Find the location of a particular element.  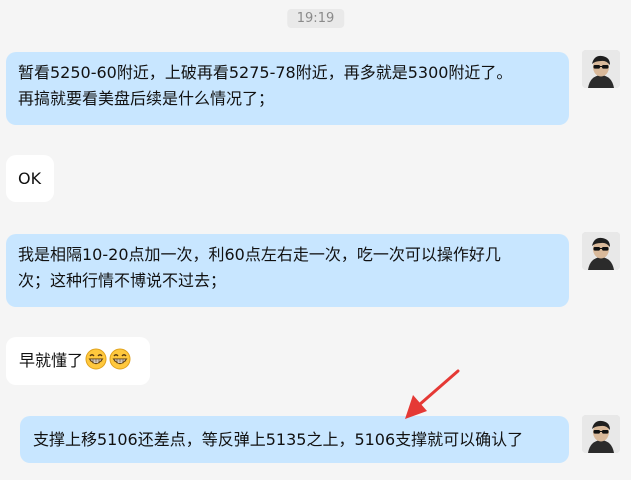

message-bubble-outgoing: 支撑上移5106还差点，等反弹上5135之上，5106支撑就可以确认了 is located at coordinates (294, 439).